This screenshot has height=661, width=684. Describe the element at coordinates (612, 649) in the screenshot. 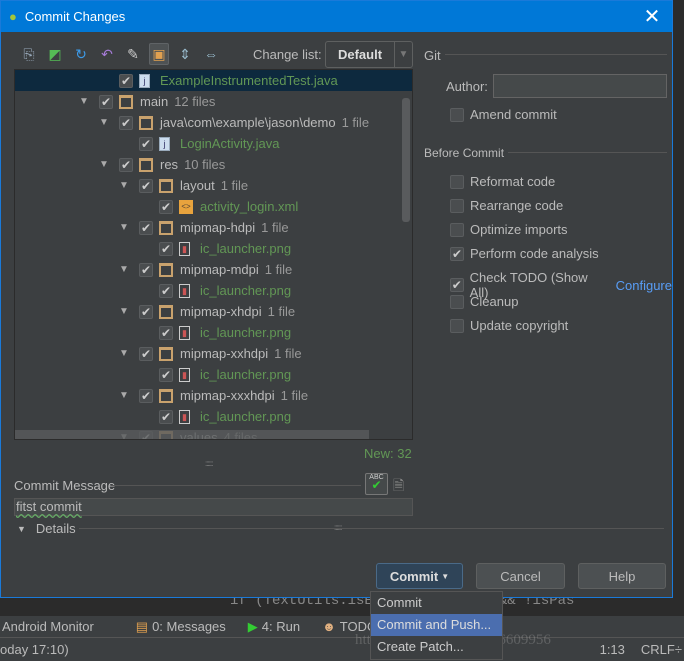

I see `caret-position: 1:13` at that location.